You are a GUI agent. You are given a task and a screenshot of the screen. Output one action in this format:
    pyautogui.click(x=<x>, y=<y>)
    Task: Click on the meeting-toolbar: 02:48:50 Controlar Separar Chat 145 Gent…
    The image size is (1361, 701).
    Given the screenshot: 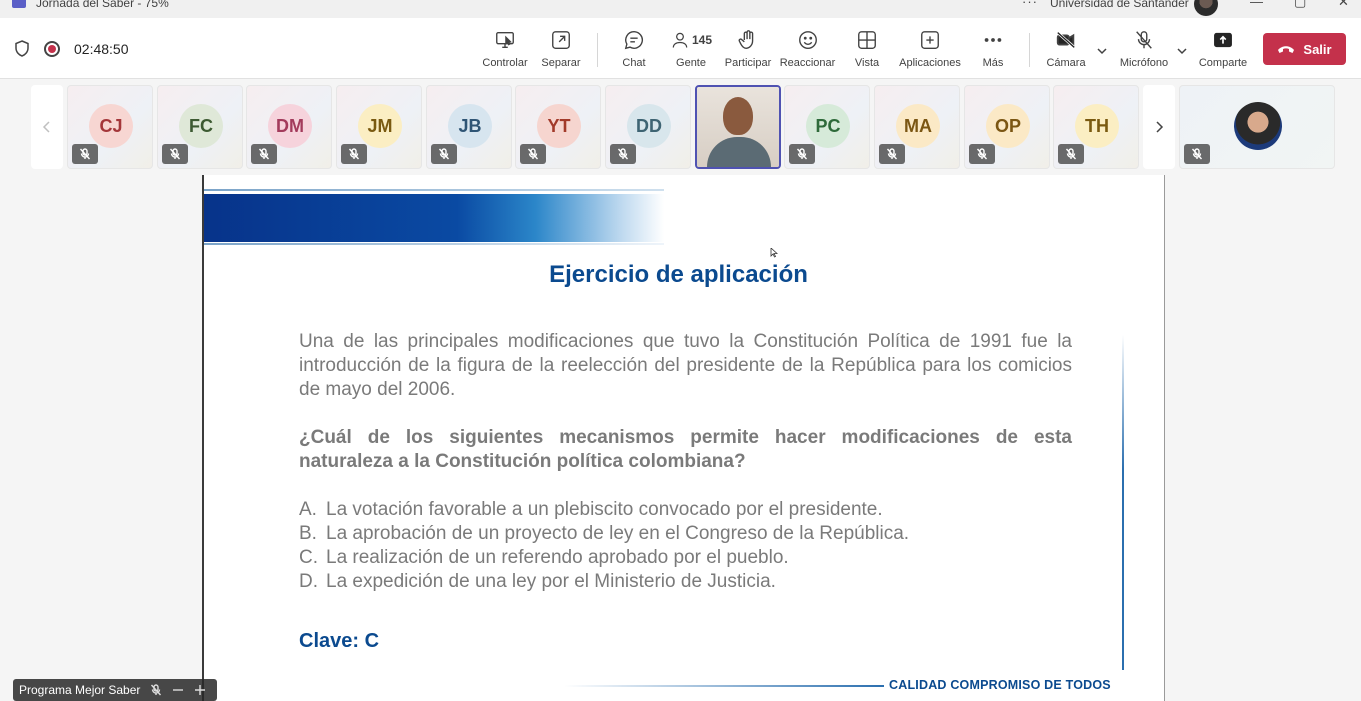 What is the action you would take?
    pyautogui.click(x=680, y=48)
    